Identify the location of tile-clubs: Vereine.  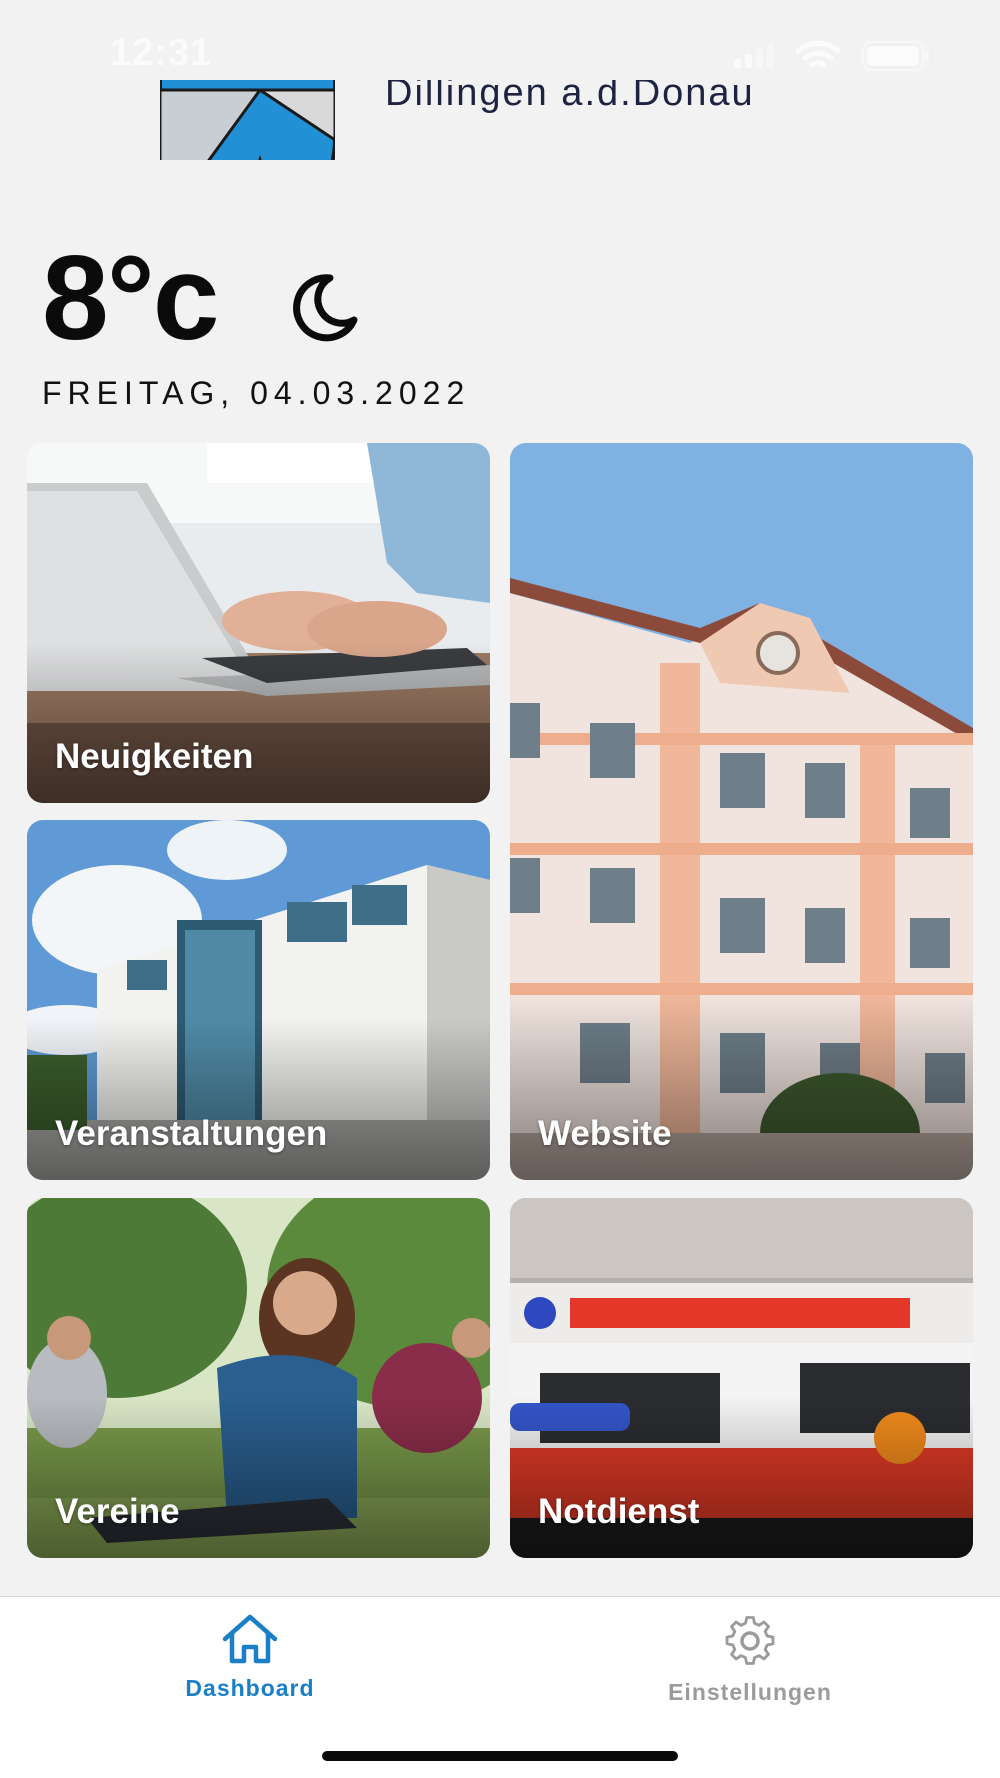
(258, 1378).